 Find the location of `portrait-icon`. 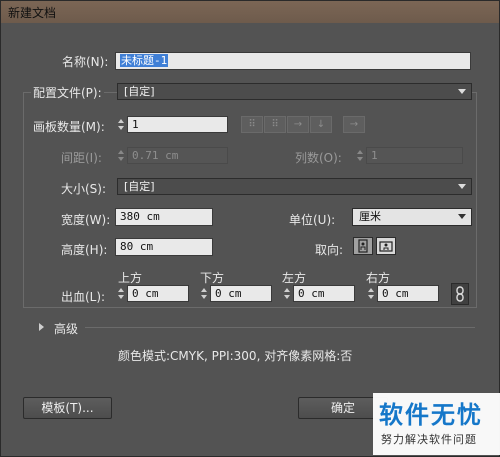

portrait-icon is located at coordinates (363, 246).